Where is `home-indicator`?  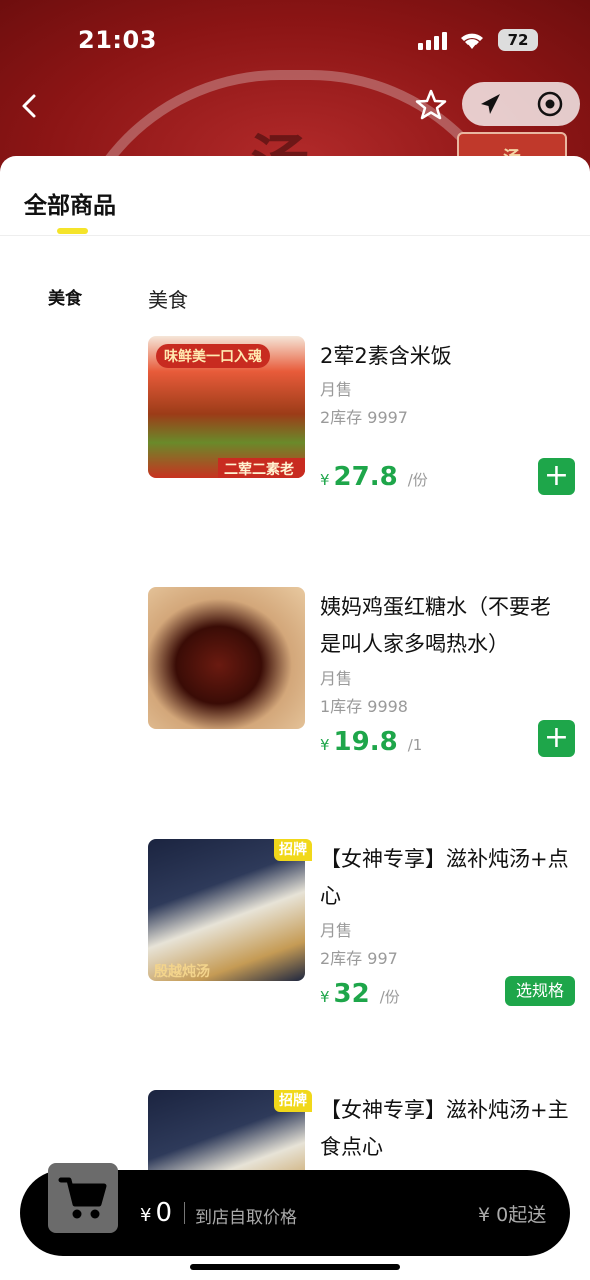
home-indicator is located at coordinates (295, 1267).